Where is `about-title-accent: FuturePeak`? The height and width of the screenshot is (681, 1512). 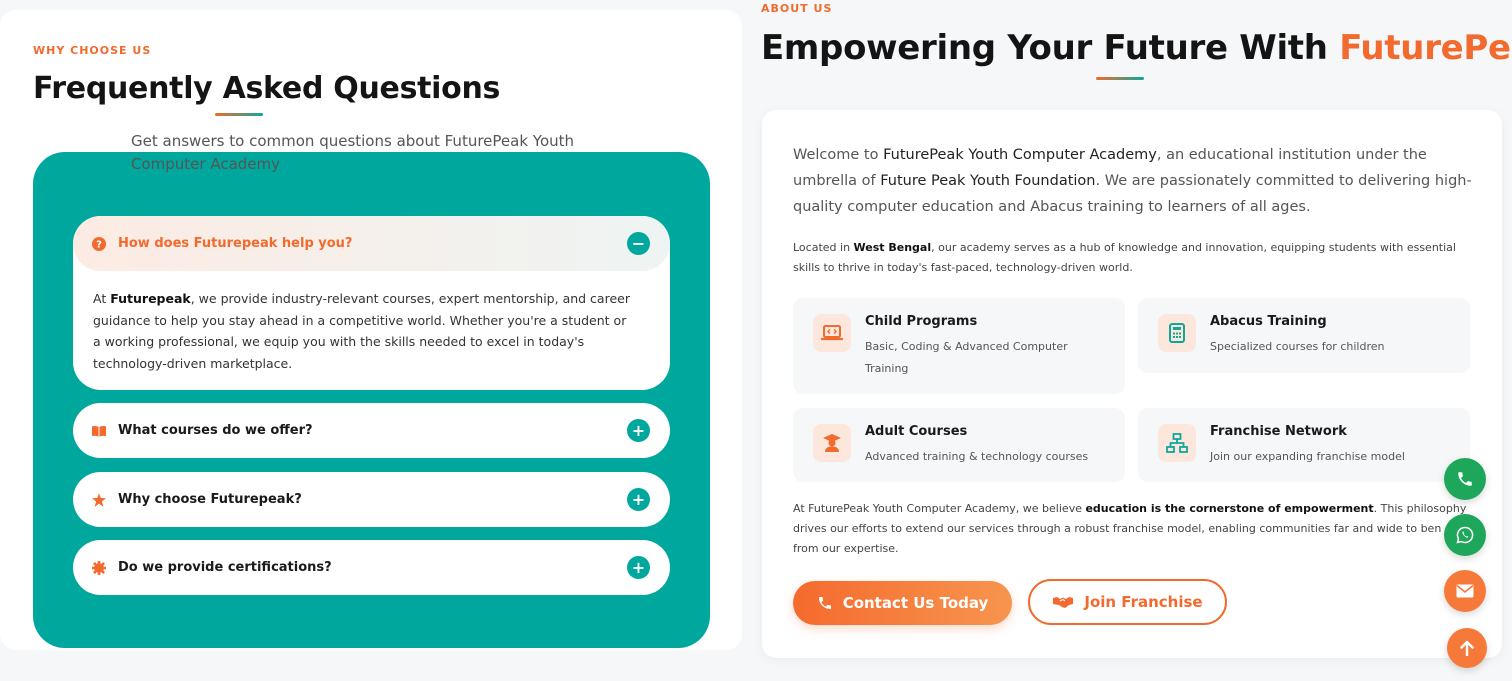
about-title-accent: FuturePeak is located at coordinates (1425, 48).